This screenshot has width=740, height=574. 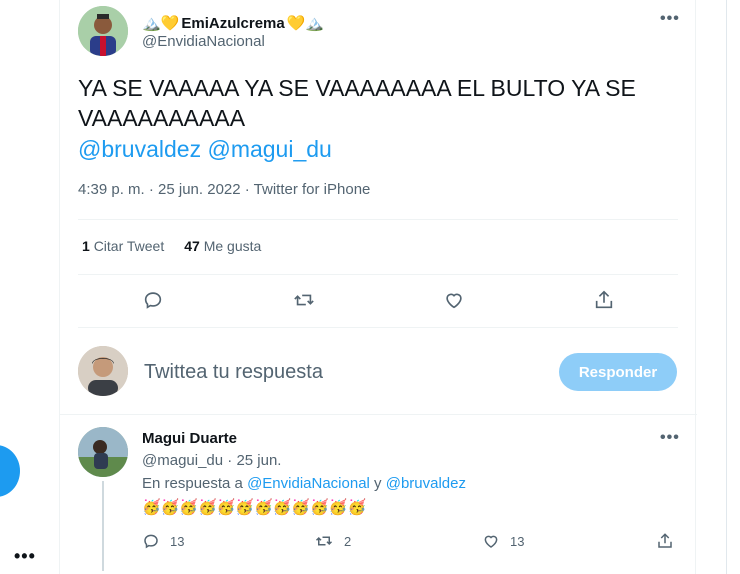 What do you see at coordinates (412, 543) in the screenshot?
I see `reply-actions: 13 2 13` at bounding box center [412, 543].